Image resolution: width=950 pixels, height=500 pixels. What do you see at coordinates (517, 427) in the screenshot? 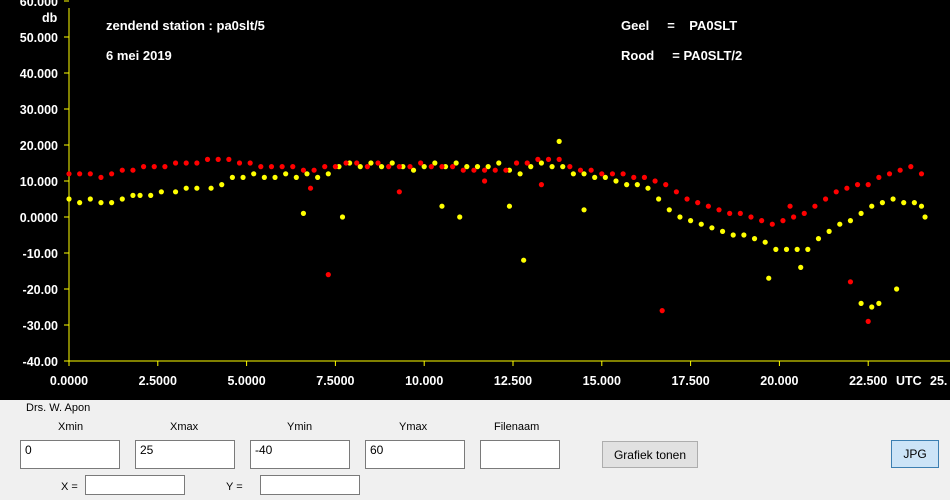
I see `filenaam-label: Filenaam` at bounding box center [517, 427].